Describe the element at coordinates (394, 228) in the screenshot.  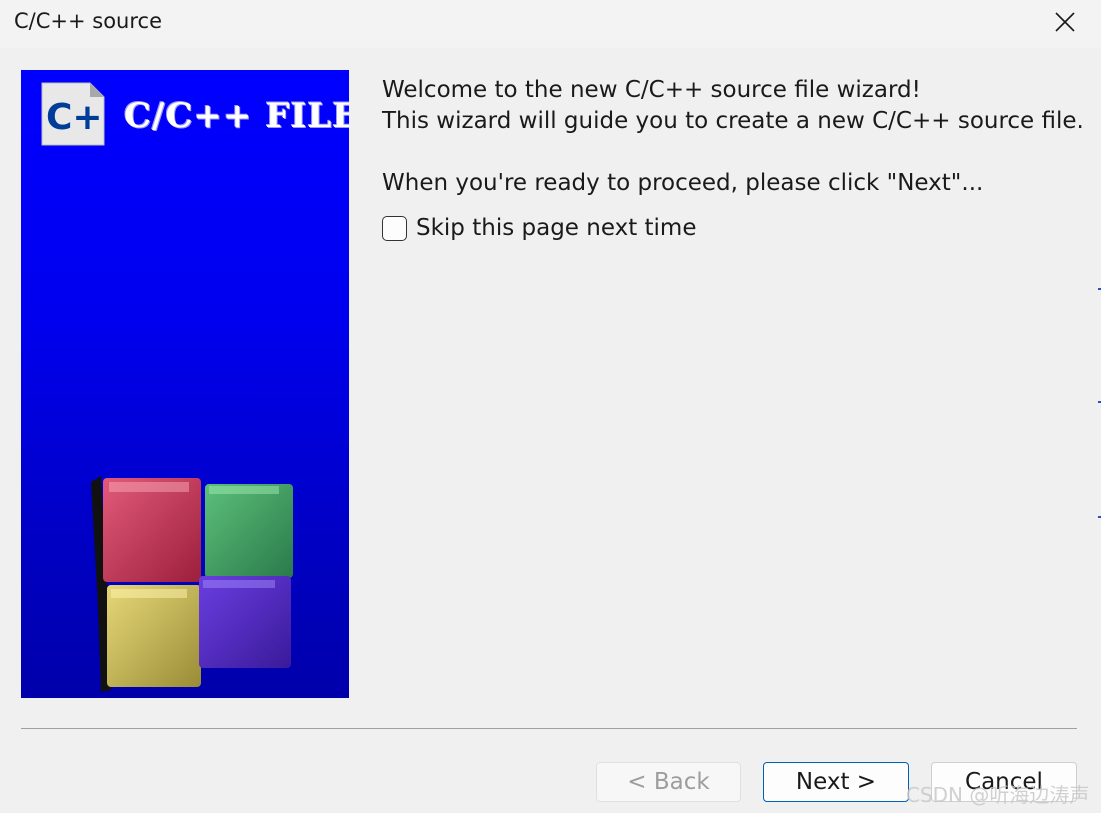
I see `skip-page-checkbox` at that location.